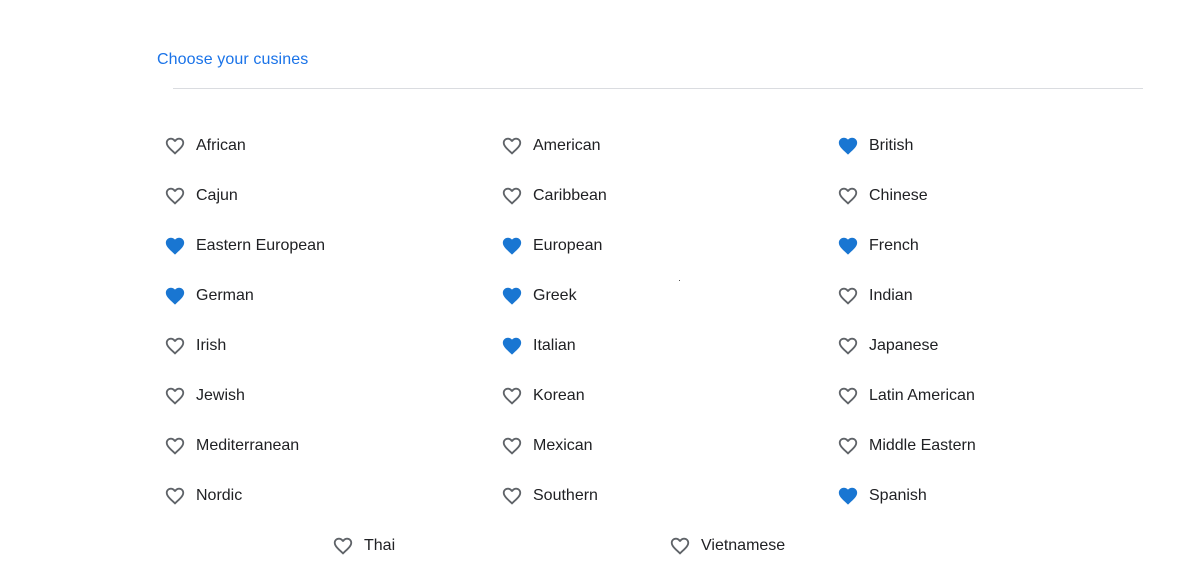  Describe the element at coordinates (894, 245) in the screenshot. I see `cuisine-label: French` at that location.